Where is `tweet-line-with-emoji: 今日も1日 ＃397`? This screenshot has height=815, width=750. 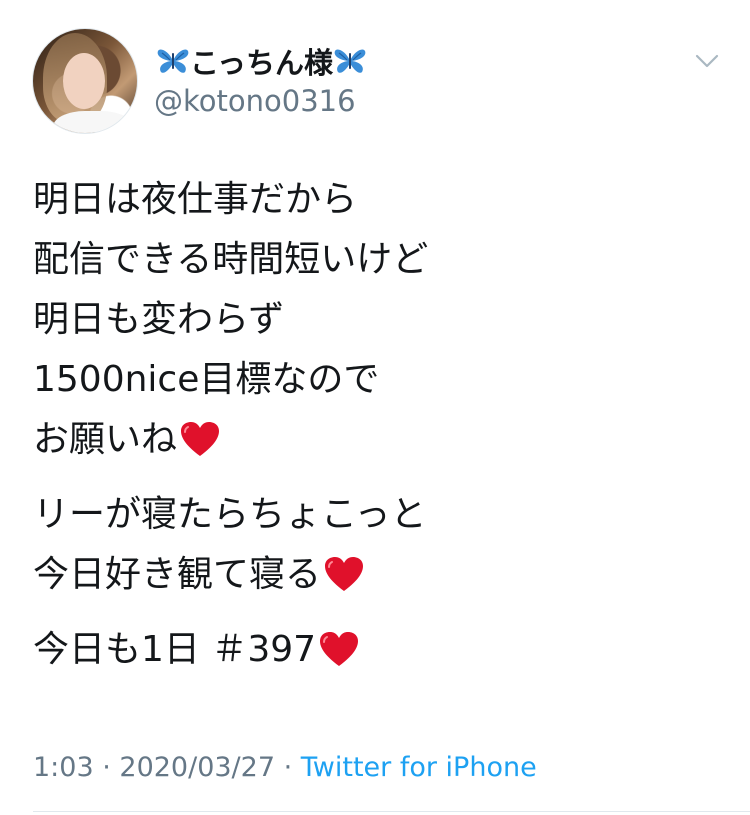 tweet-line-with-emoji: 今日も1日 ＃397 is located at coordinates (378, 650).